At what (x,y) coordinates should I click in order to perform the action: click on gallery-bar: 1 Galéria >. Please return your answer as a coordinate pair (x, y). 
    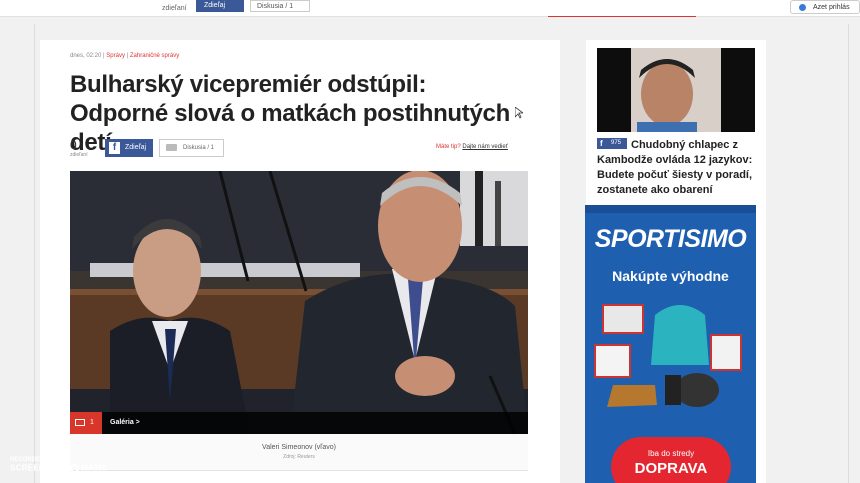
    Looking at the image, I should click on (299, 423).